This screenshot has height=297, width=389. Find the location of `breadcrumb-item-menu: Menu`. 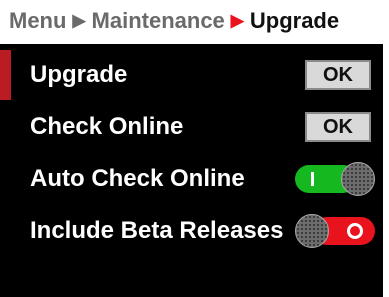

breadcrumb-item-menu: Menu is located at coordinates (37, 21).